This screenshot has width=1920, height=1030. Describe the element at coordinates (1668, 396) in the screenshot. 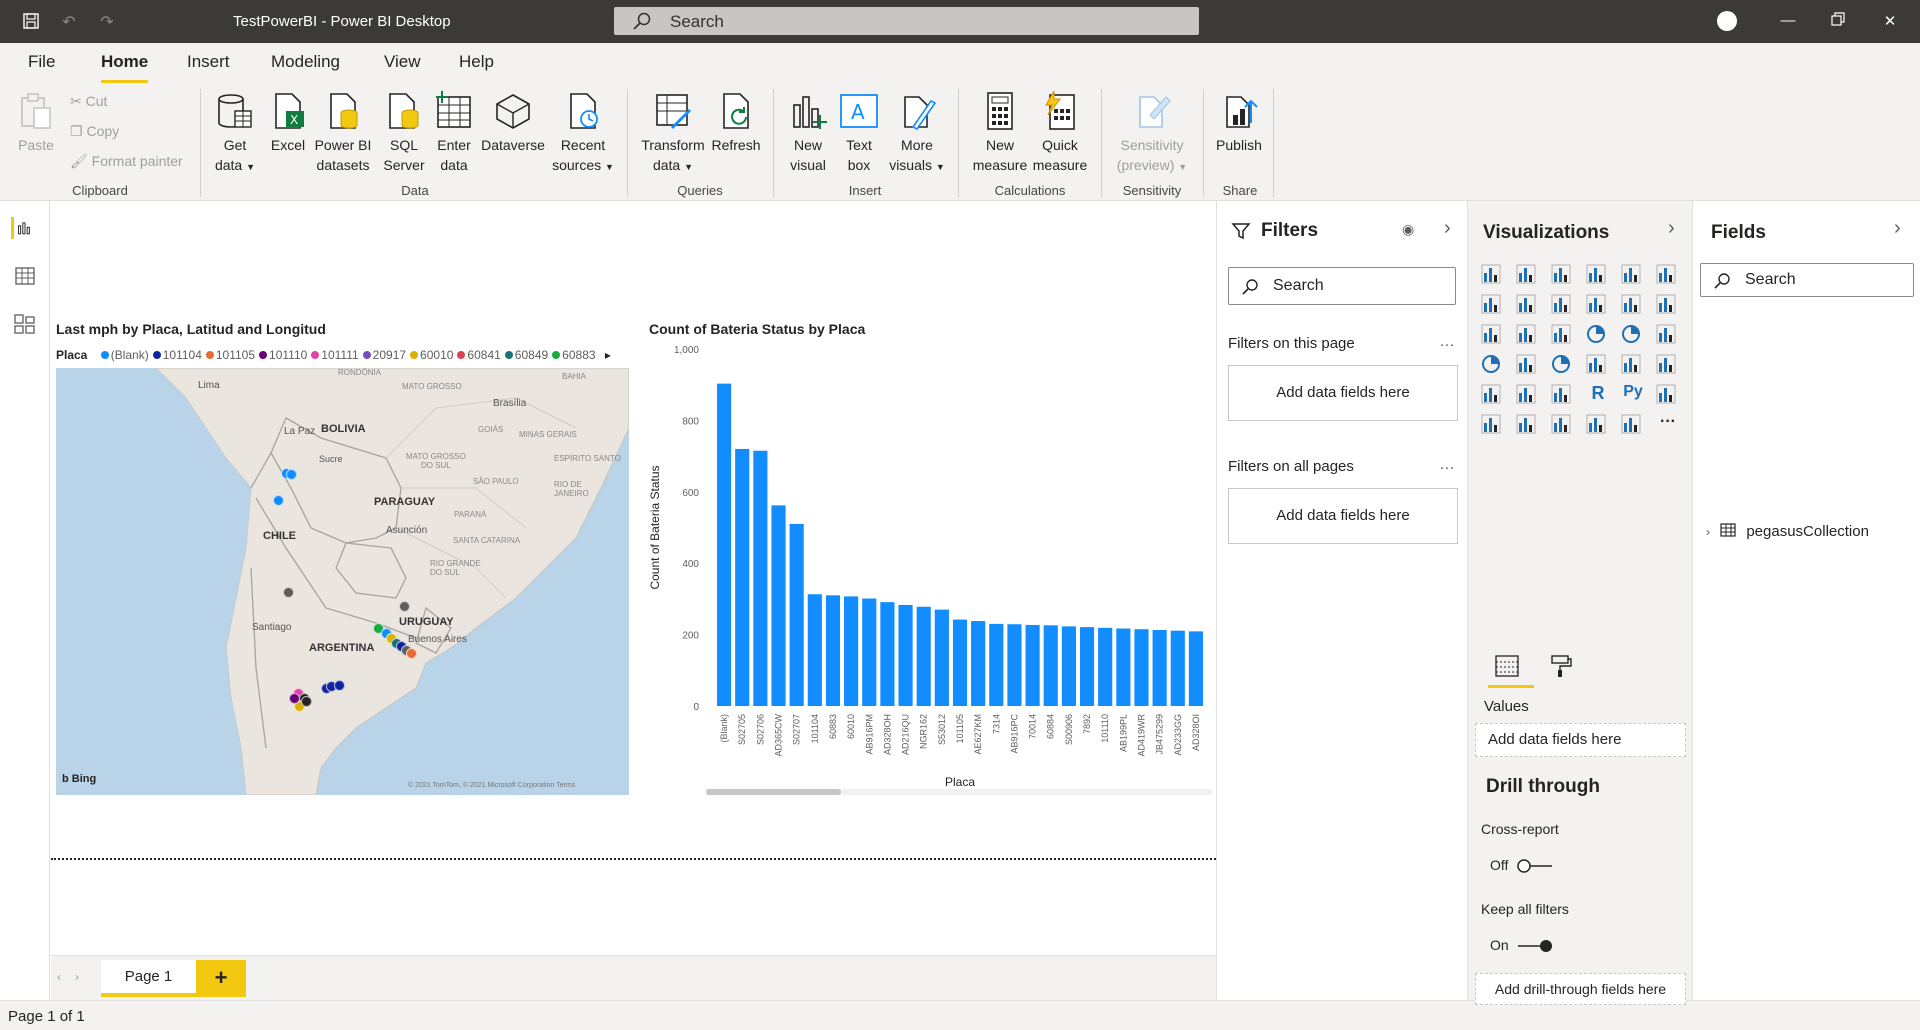

I see `key-influencers-icon` at that location.